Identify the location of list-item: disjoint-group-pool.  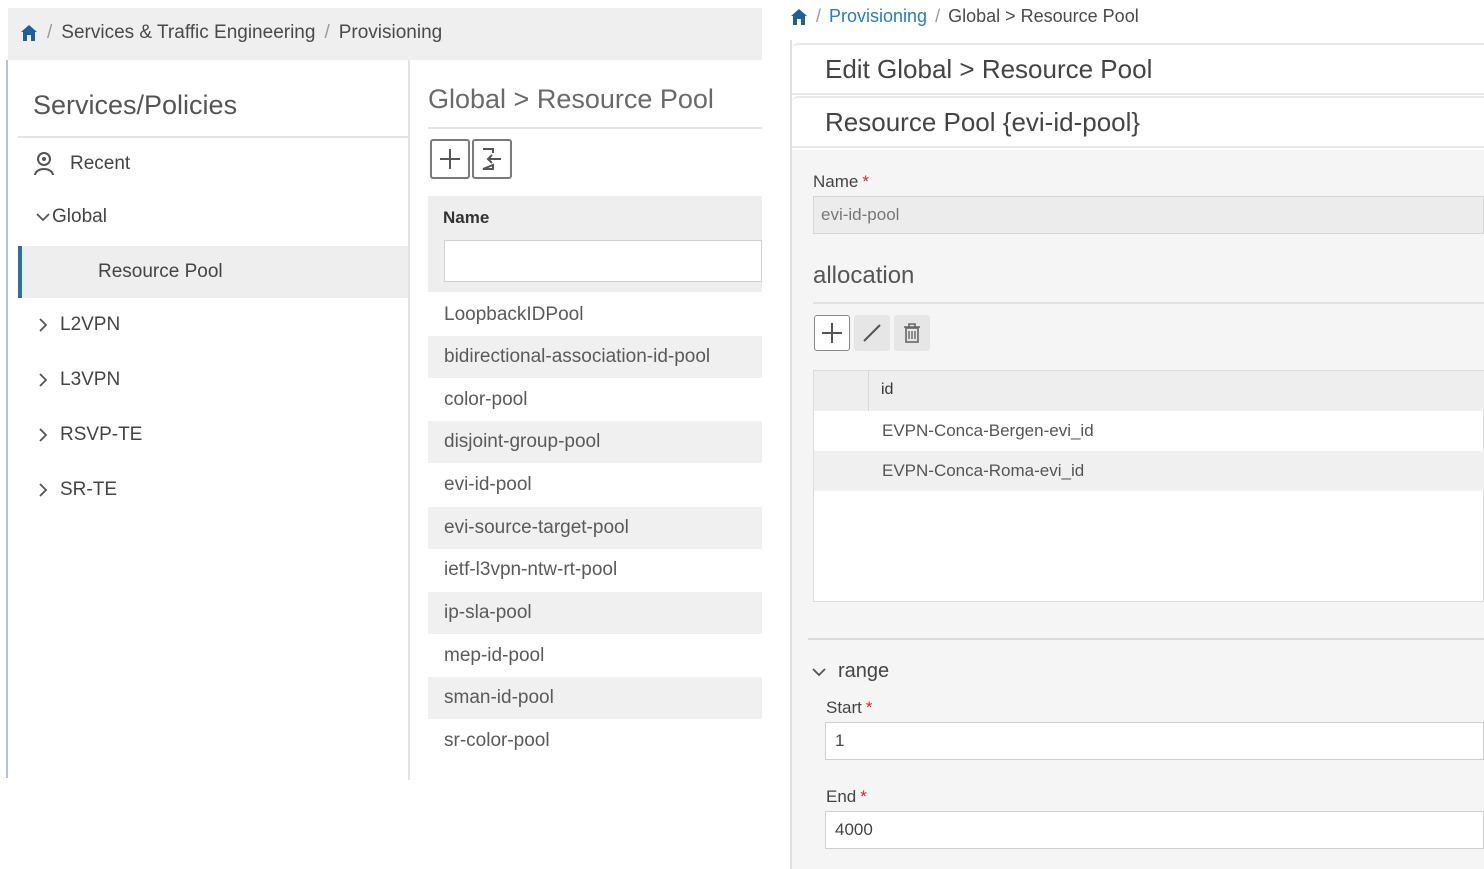
(595, 442).